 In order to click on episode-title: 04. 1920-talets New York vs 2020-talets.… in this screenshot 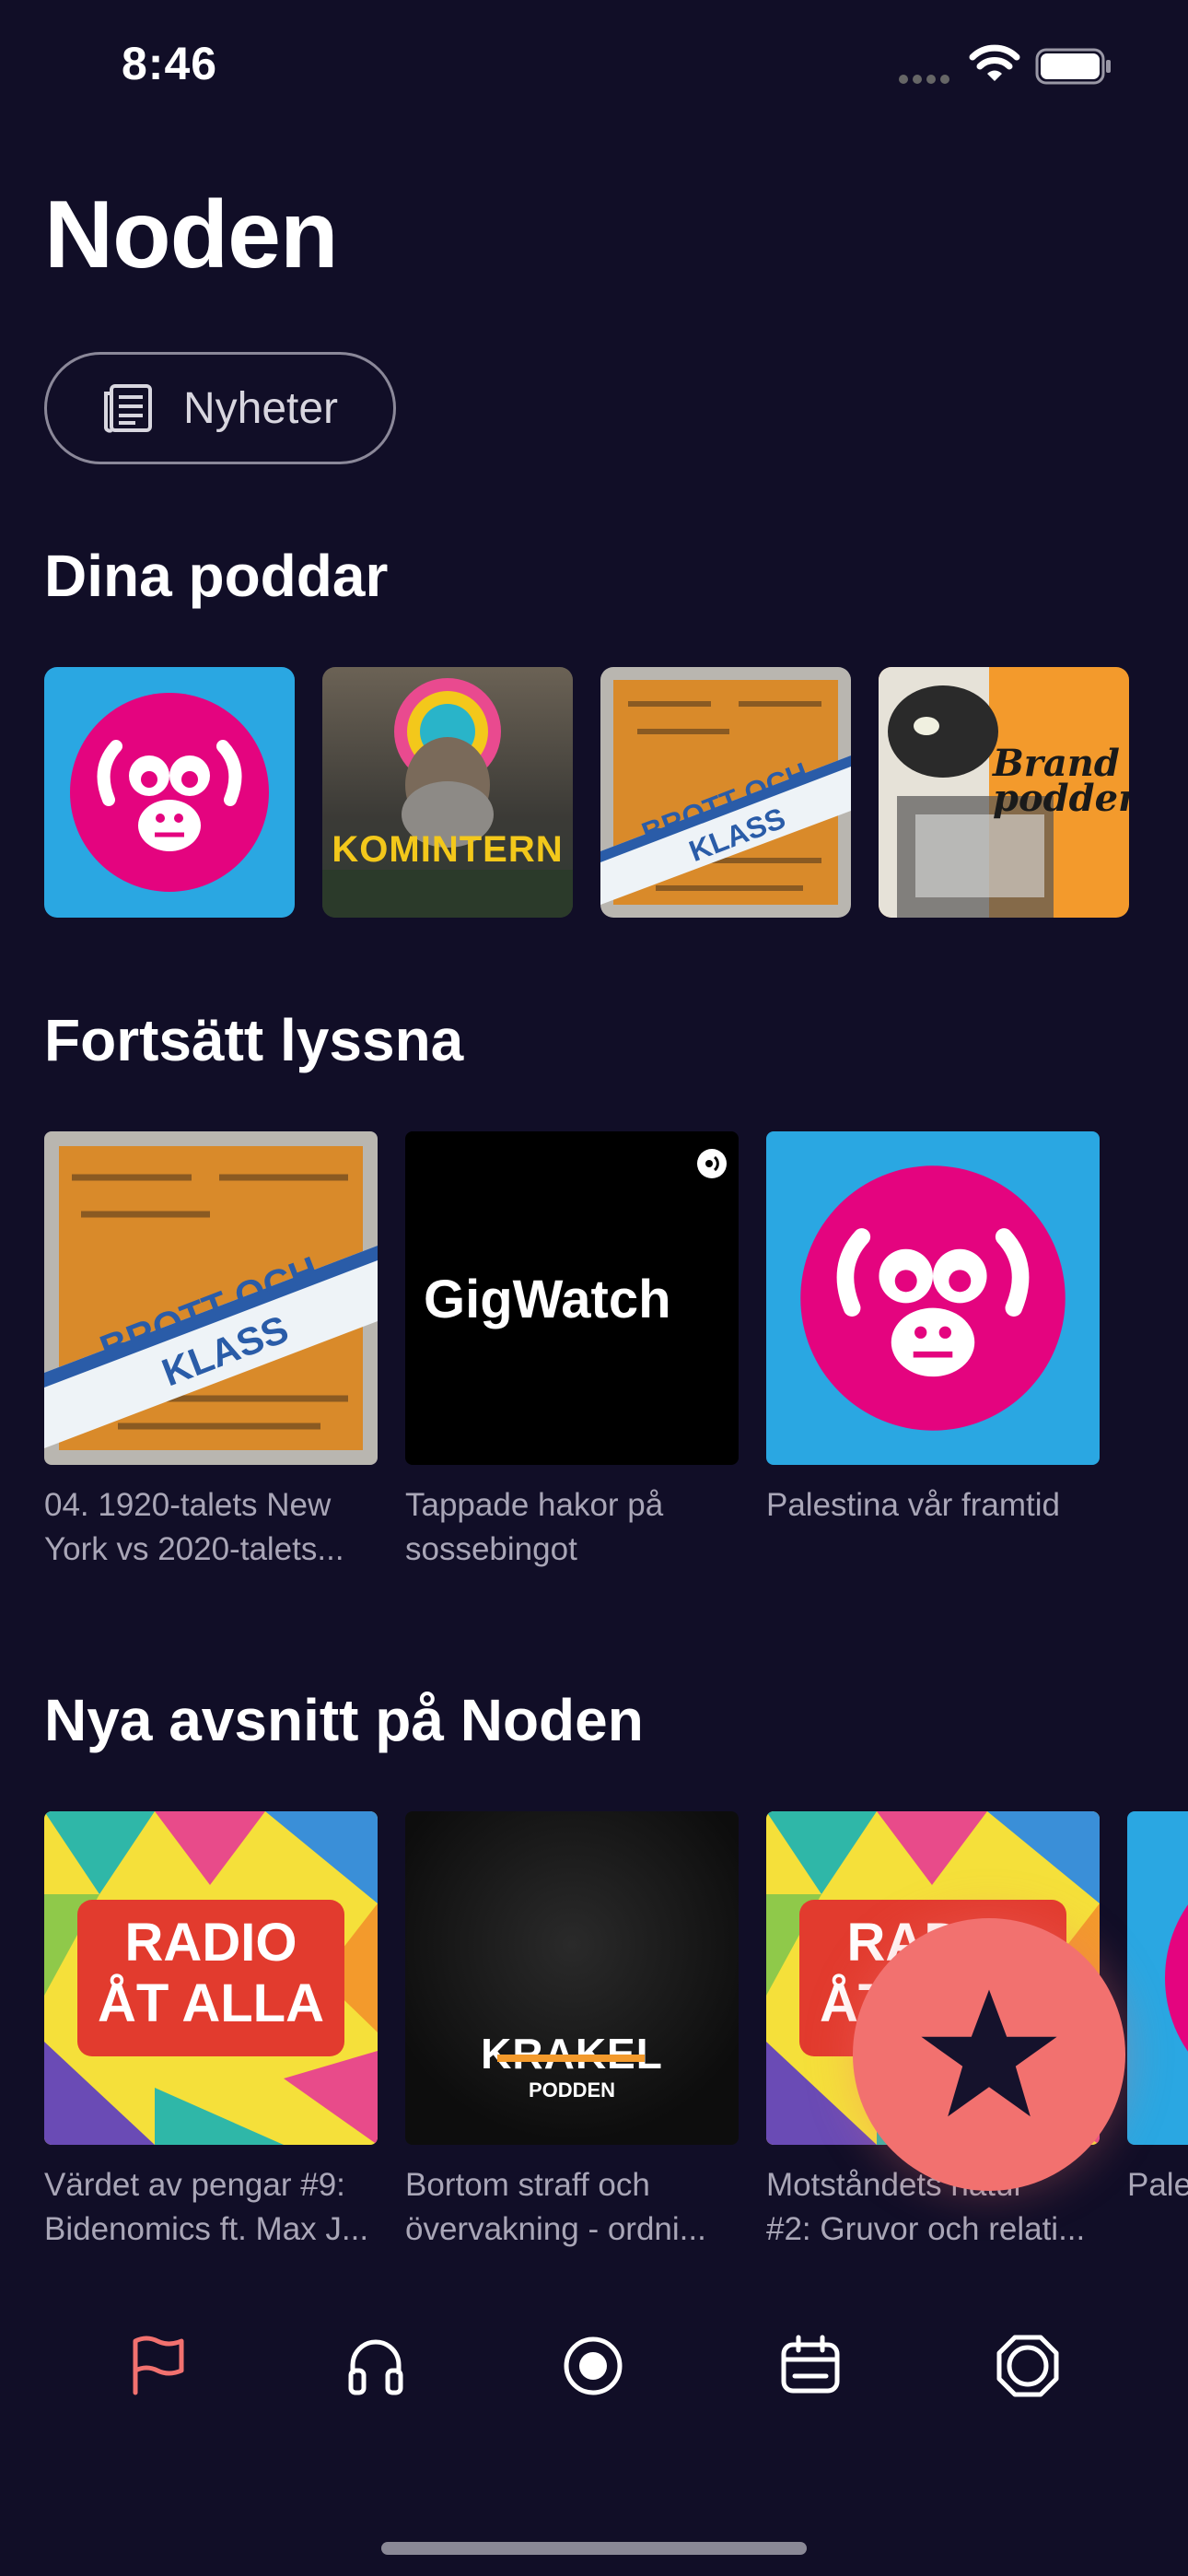, I will do `click(211, 1527)`.